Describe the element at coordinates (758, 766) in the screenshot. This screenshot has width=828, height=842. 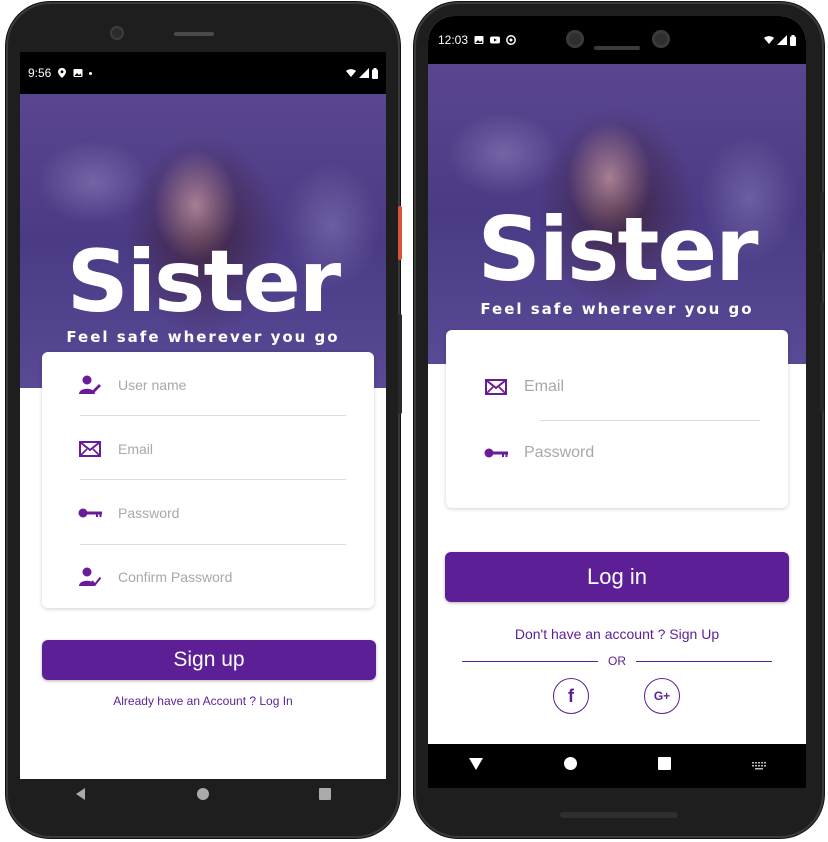
I see `keyboard-icon` at that location.